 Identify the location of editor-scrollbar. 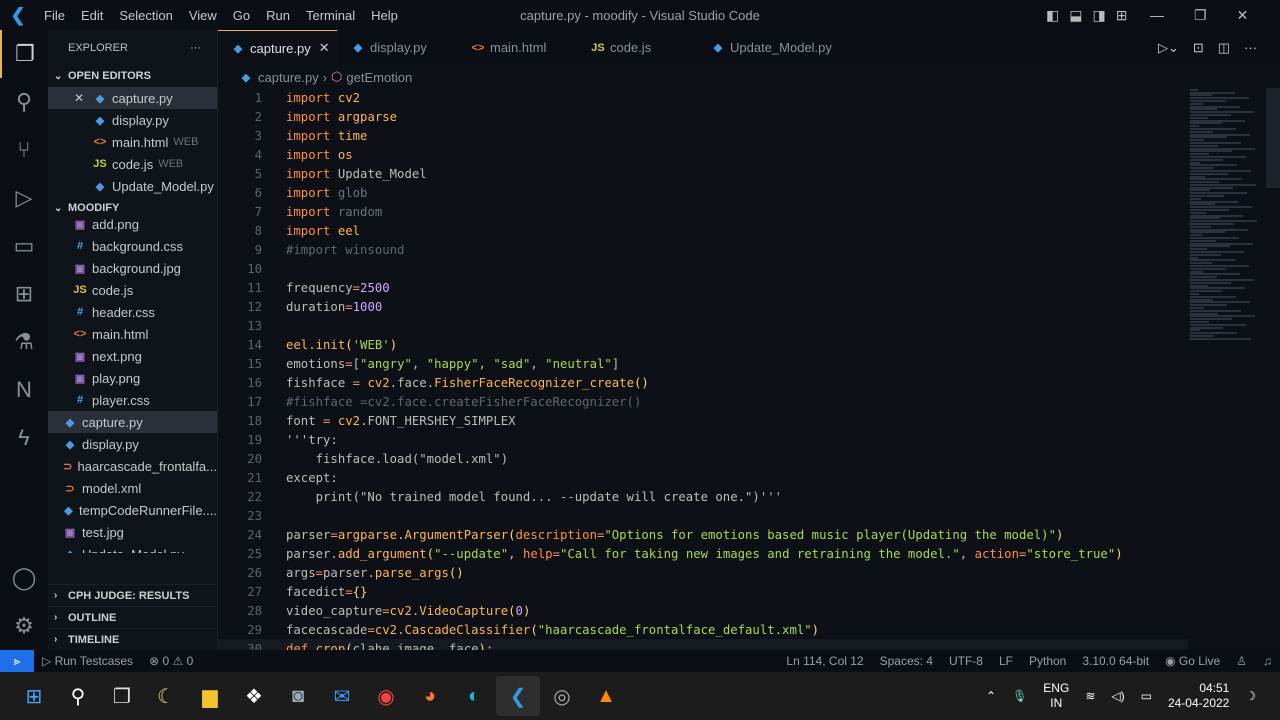
(1273, 138).